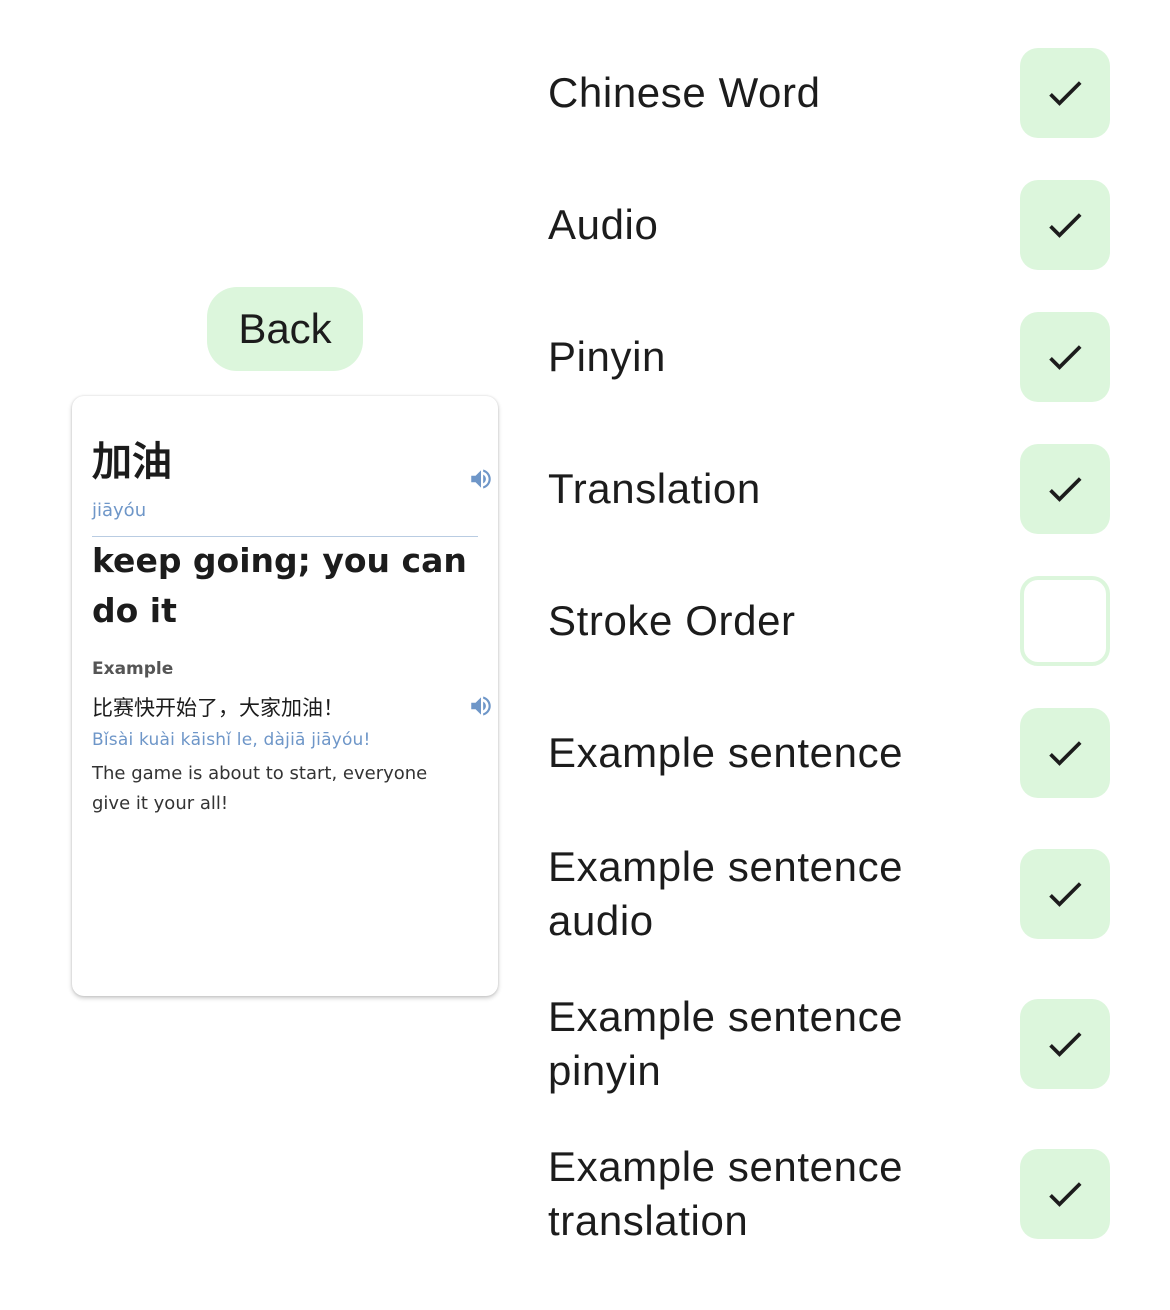 This screenshot has width=1170, height=1310. What do you see at coordinates (726, 1043) in the screenshot?
I see `option-label-example-sentence-pinyin: Example sentence pinyin` at bounding box center [726, 1043].